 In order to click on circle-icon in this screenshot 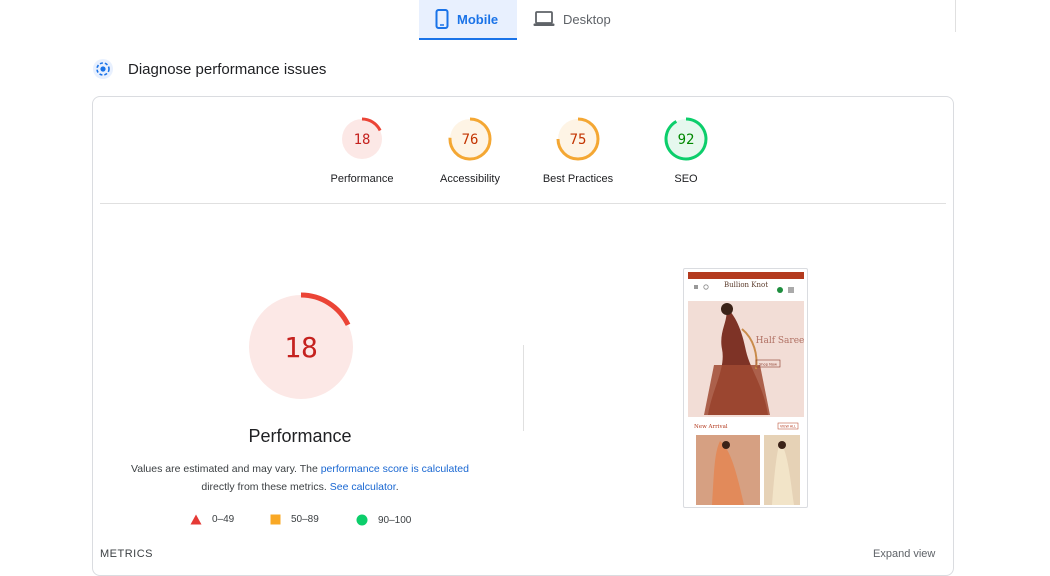, I will do `click(362, 520)`.